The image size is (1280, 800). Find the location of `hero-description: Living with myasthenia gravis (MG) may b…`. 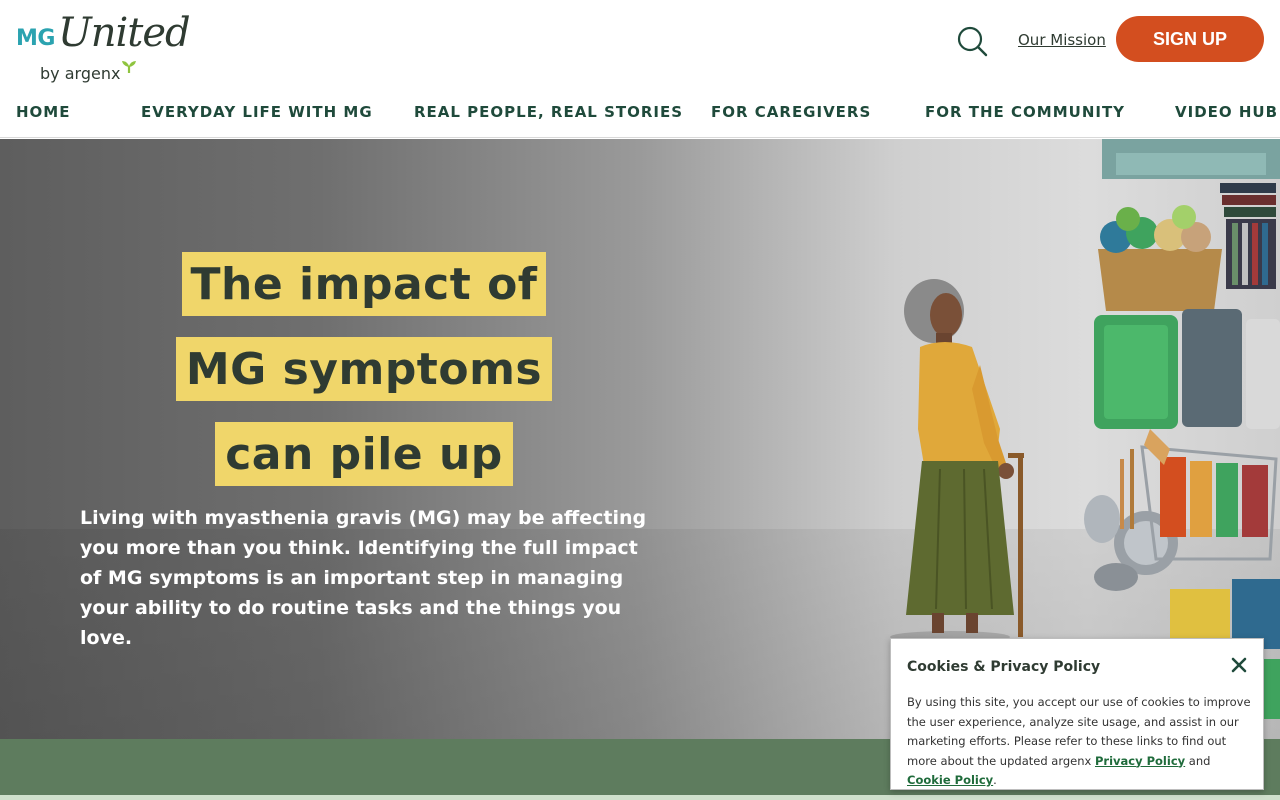

hero-description: Living with myasthenia gravis (MG) may b… is located at coordinates (363, 578).